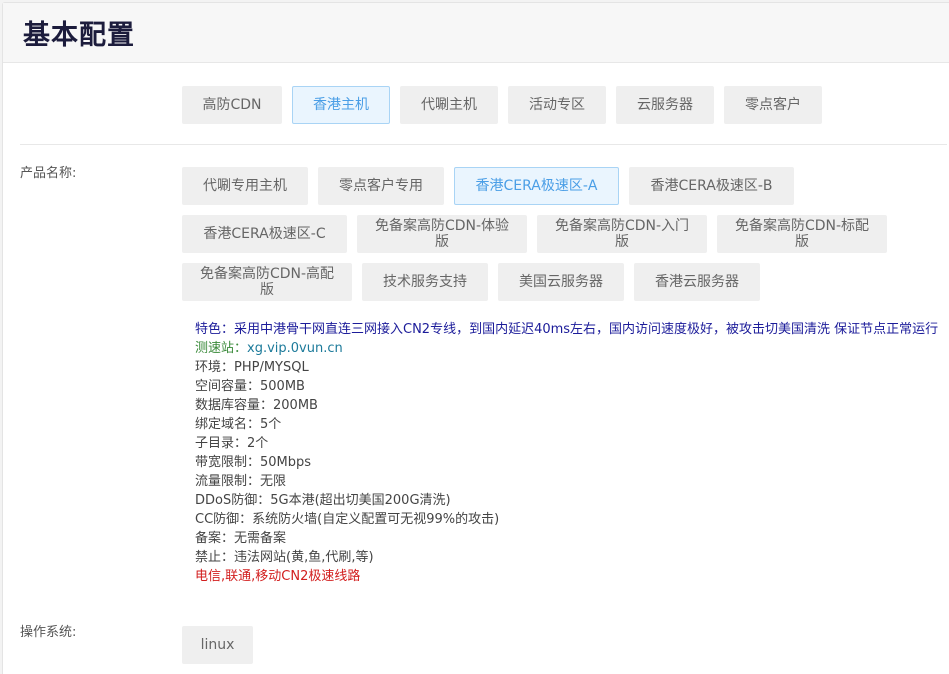 This screenshot has width=949, height=674. I want to click on category-tab-promotions: 活动专区, so click(557, 105).